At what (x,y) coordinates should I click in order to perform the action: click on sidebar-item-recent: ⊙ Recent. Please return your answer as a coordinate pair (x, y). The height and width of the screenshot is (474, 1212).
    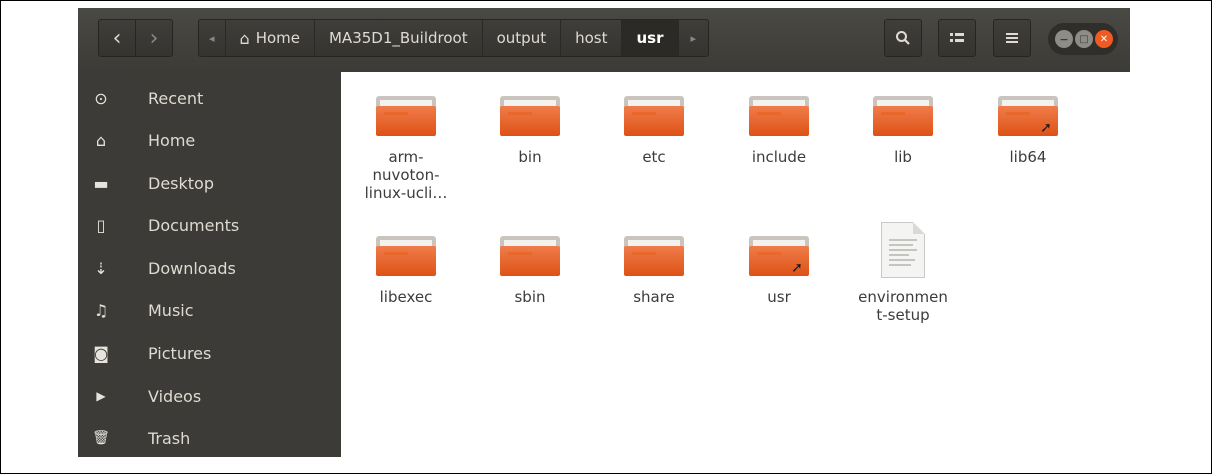
    Looking at the image, I should click on (209, 98).